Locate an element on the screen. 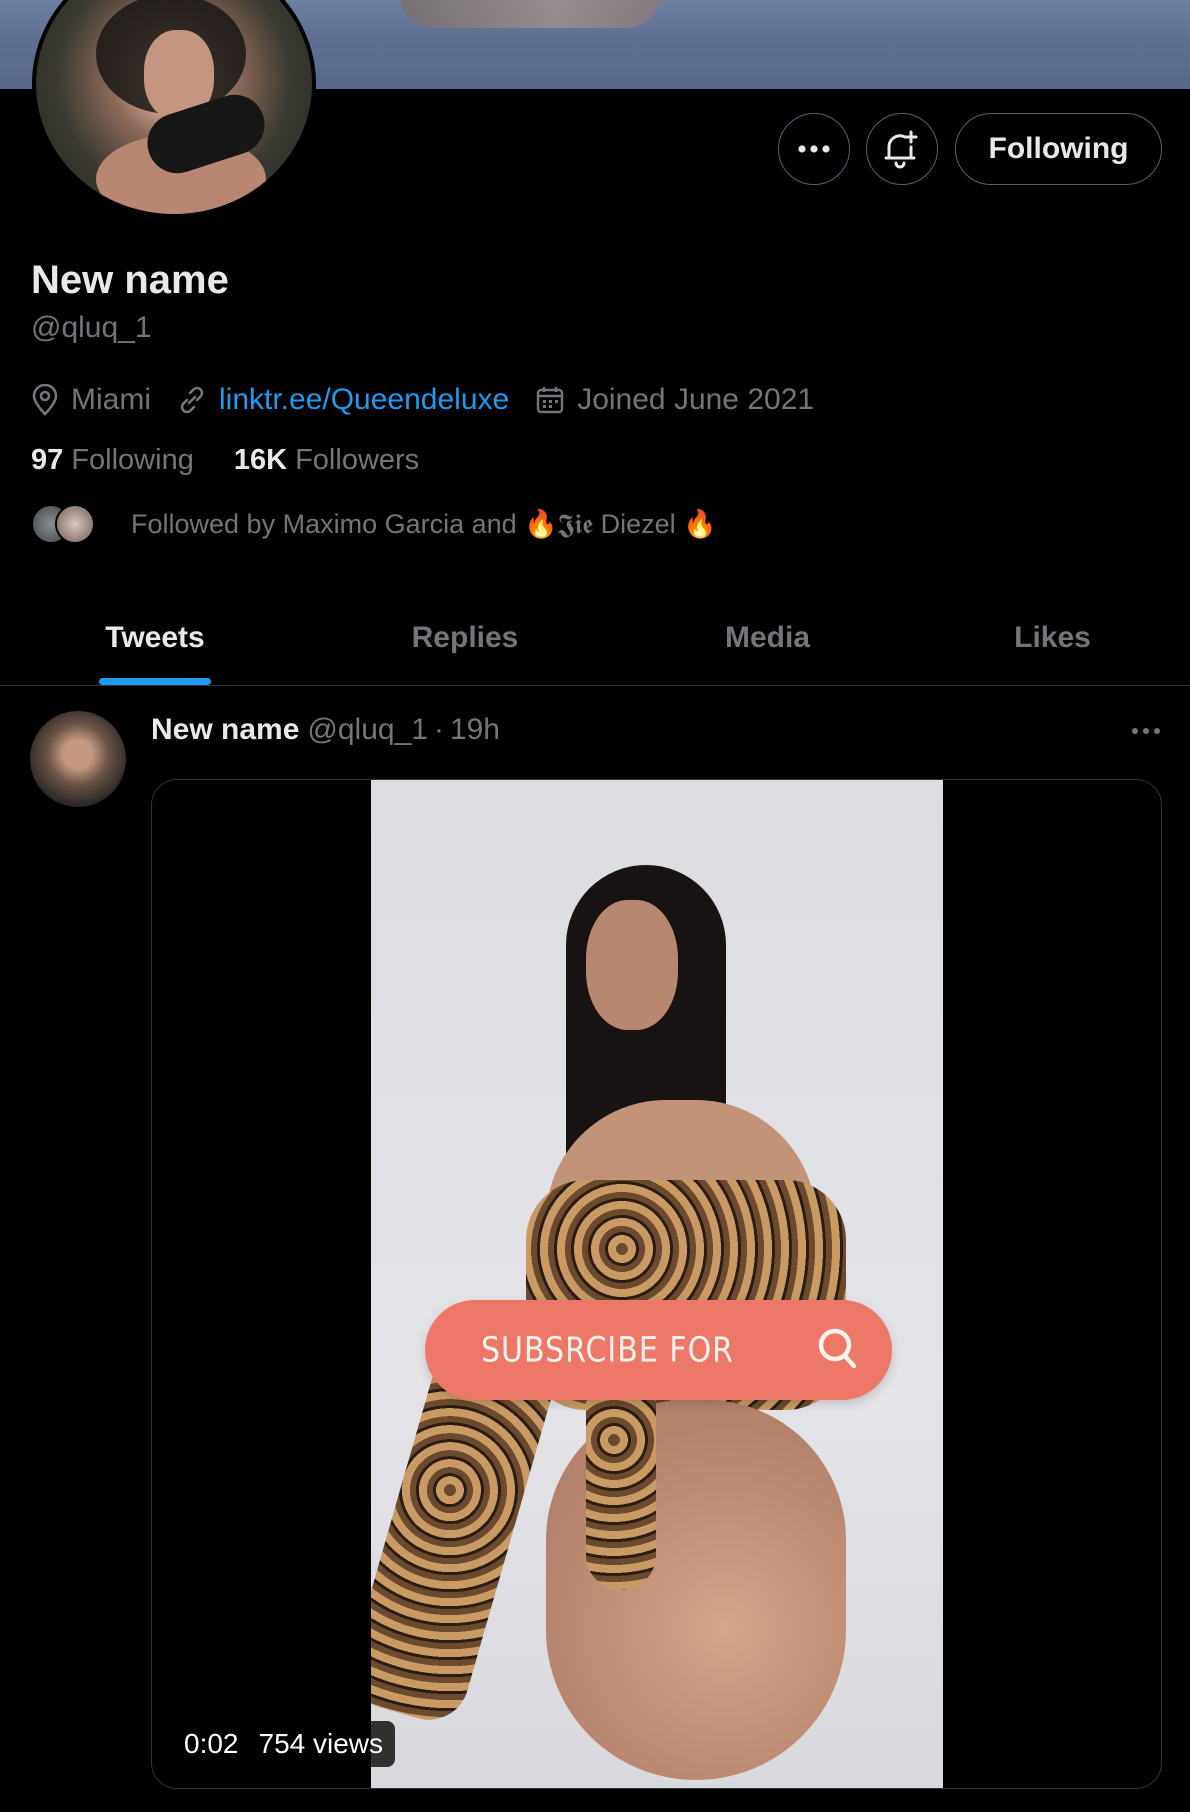 Image resolution: width=1190 pixels, height=1812 pixels. tab-label: Media is located at coordinates (767, 637).